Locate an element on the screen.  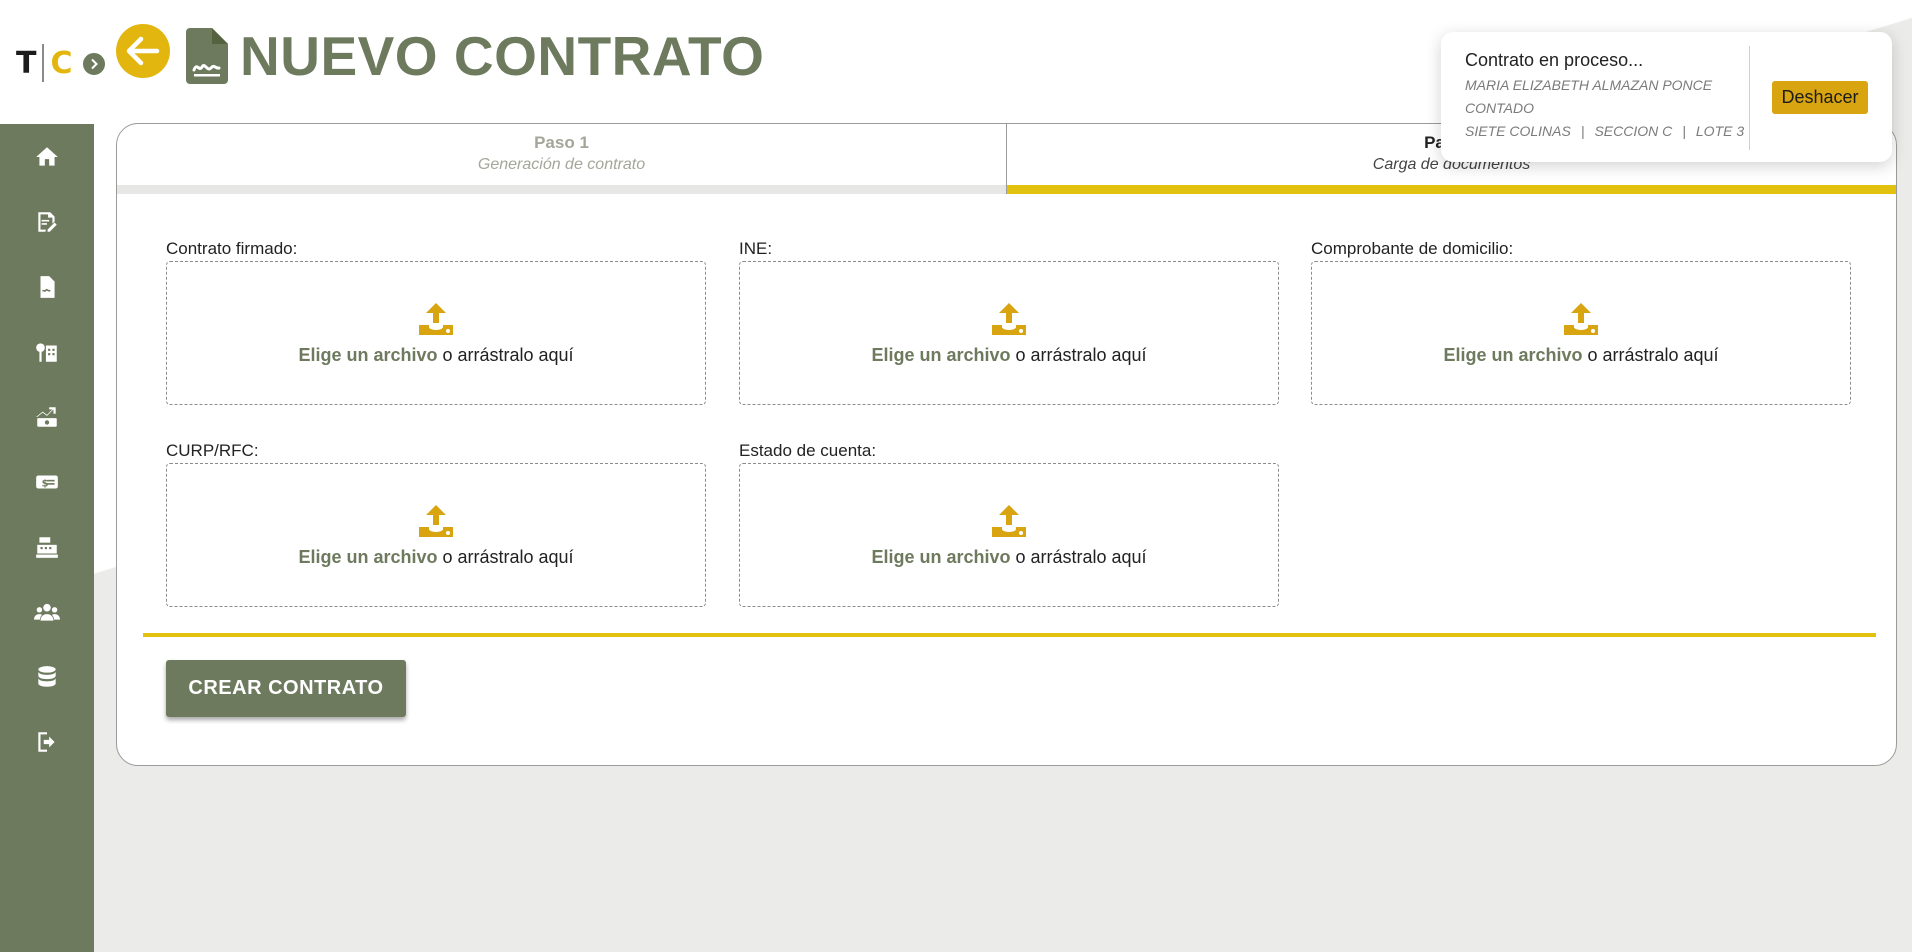
field-label: Estado de cuenta: is located at coordinates (808, 450).